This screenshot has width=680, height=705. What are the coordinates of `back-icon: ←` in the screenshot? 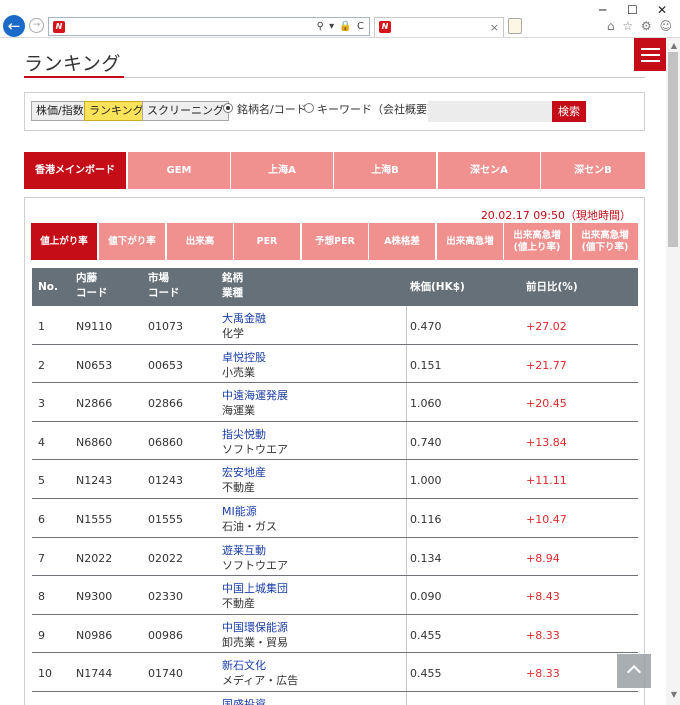 It's located at (14, 26).